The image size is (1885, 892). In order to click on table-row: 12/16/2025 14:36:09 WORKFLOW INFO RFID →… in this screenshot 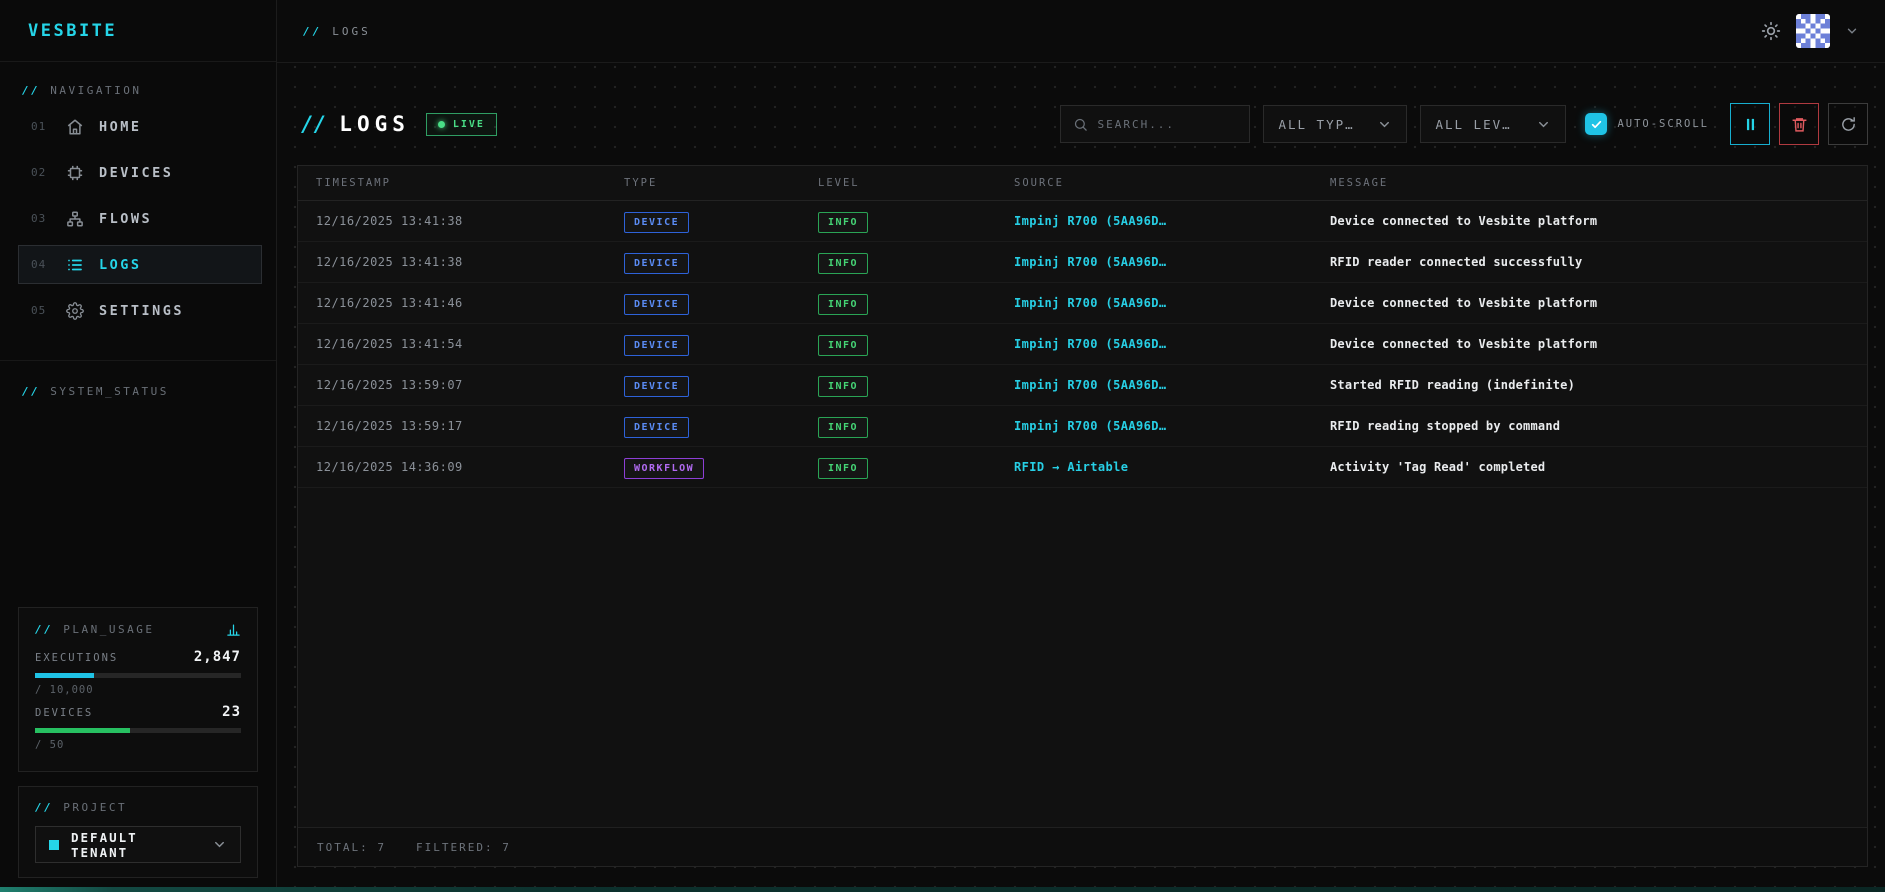, I will do `click(1082, 467)`.